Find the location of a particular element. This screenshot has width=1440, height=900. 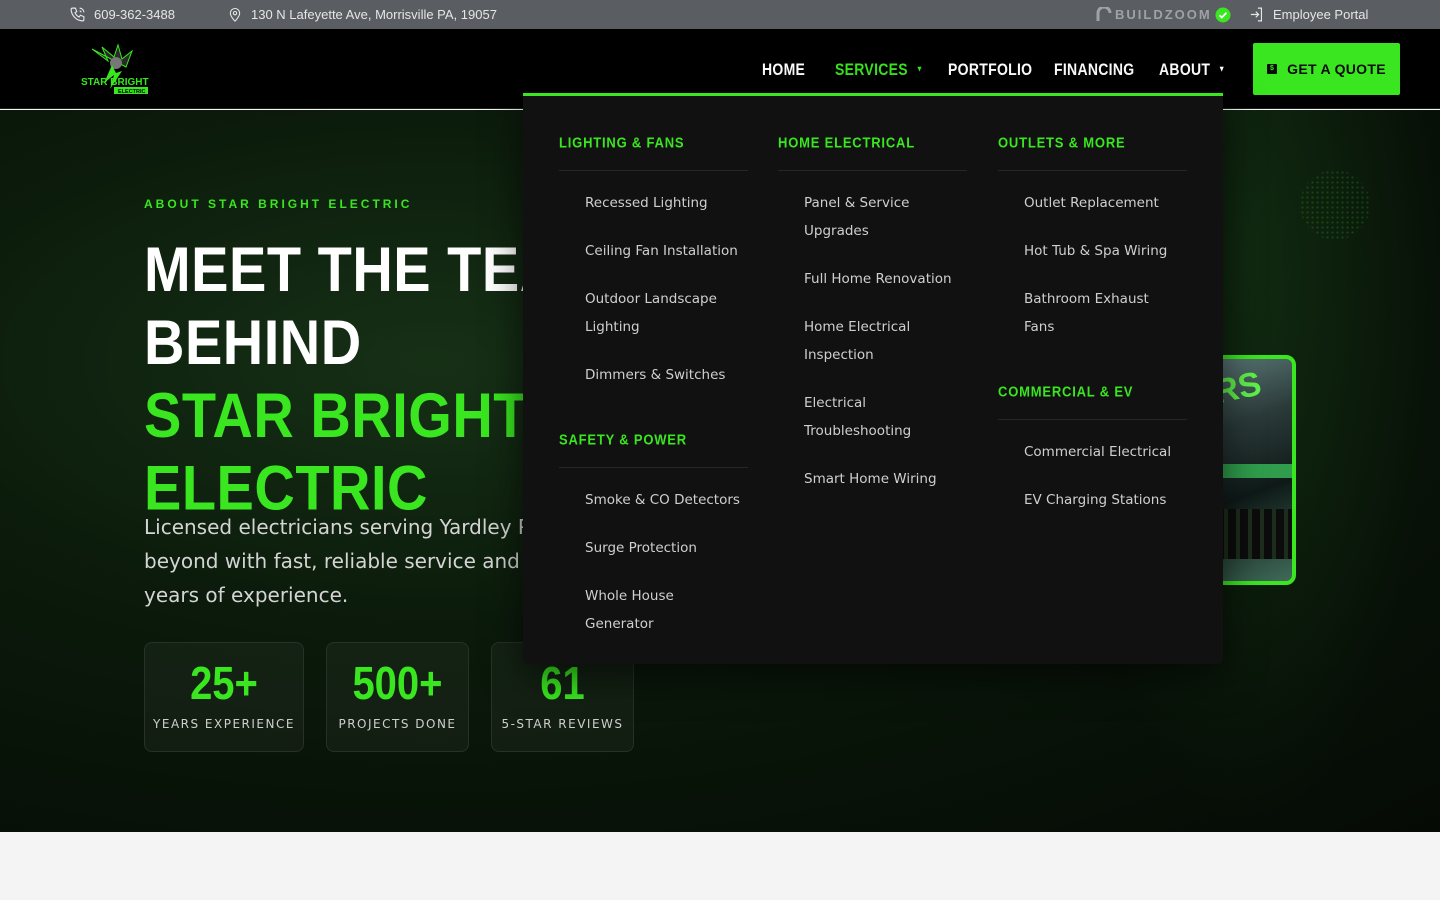

menu-item: Ceiling Fan Installation is located at coordinates (651, 251).